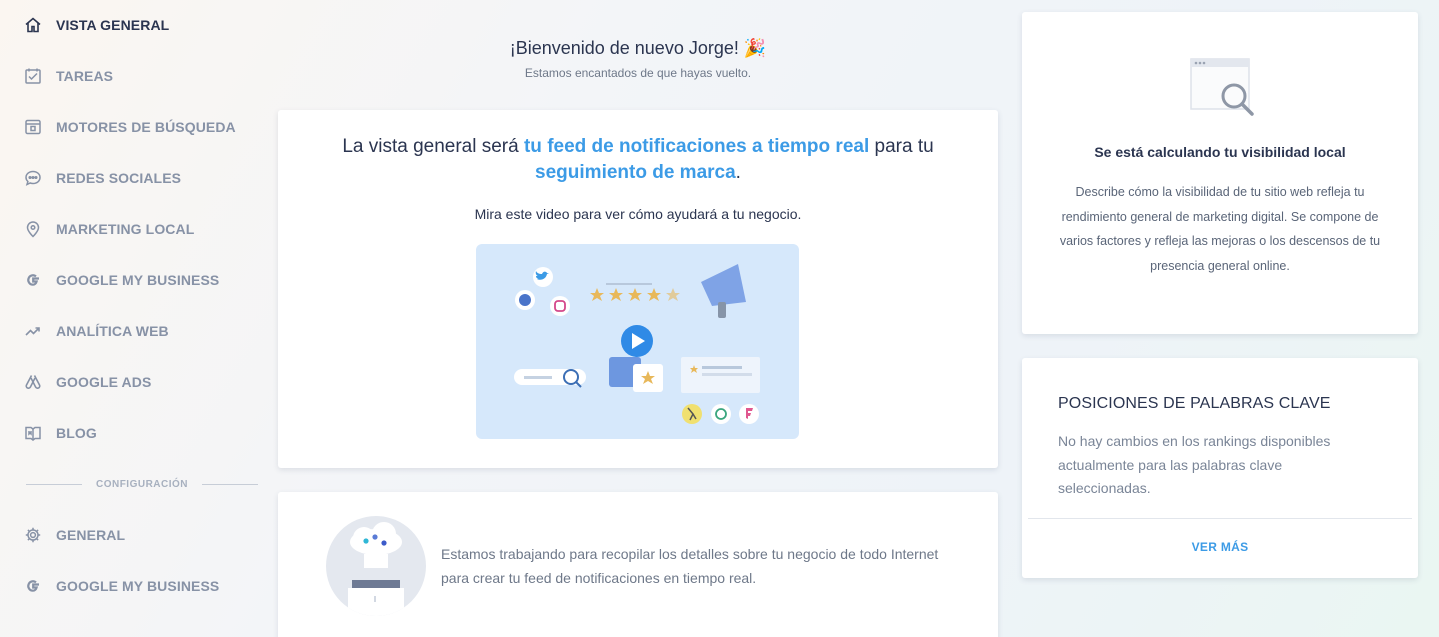 The image size is (1439, 637). Describe the element at coordinates (1220, 547) in the screenshot. I see `see-more-link: VER MÁS` at that location.